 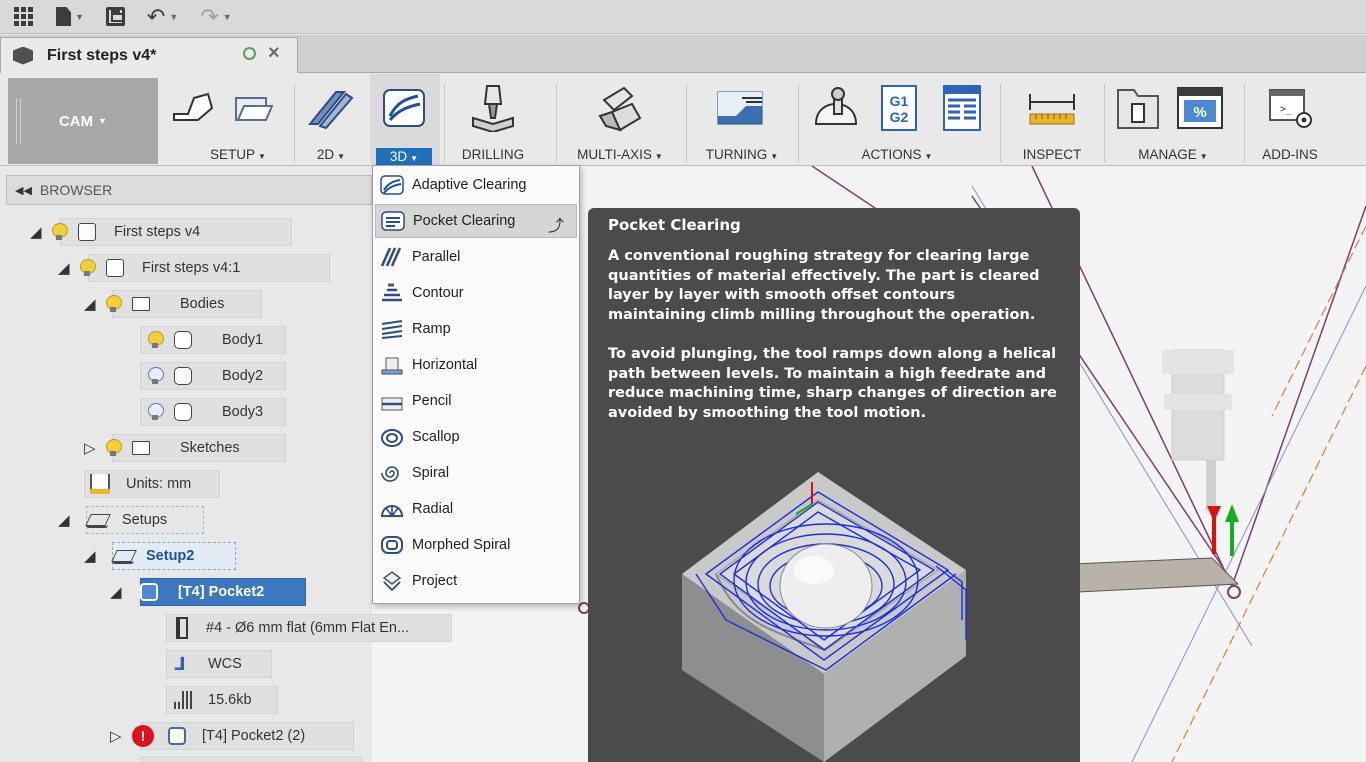 I want to click on browser-panel-header: ◀◀ BROWSER, so click(x=189, y=190).